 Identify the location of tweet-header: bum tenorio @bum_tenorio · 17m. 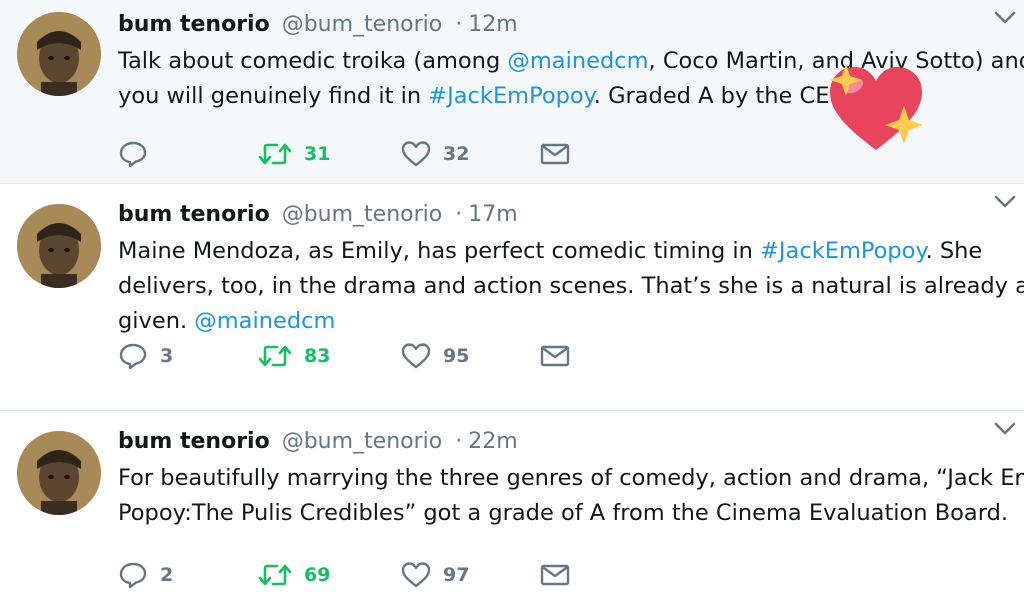
(561, 215).